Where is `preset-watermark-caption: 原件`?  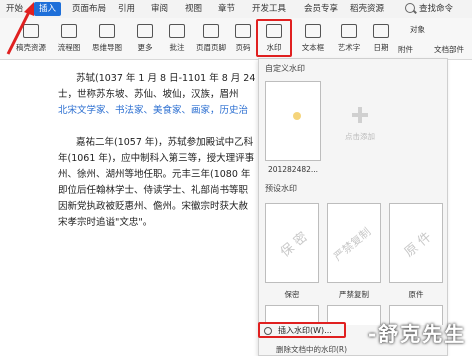
preset-watermark-caption: 原件 is located at coordinates (416, 294).